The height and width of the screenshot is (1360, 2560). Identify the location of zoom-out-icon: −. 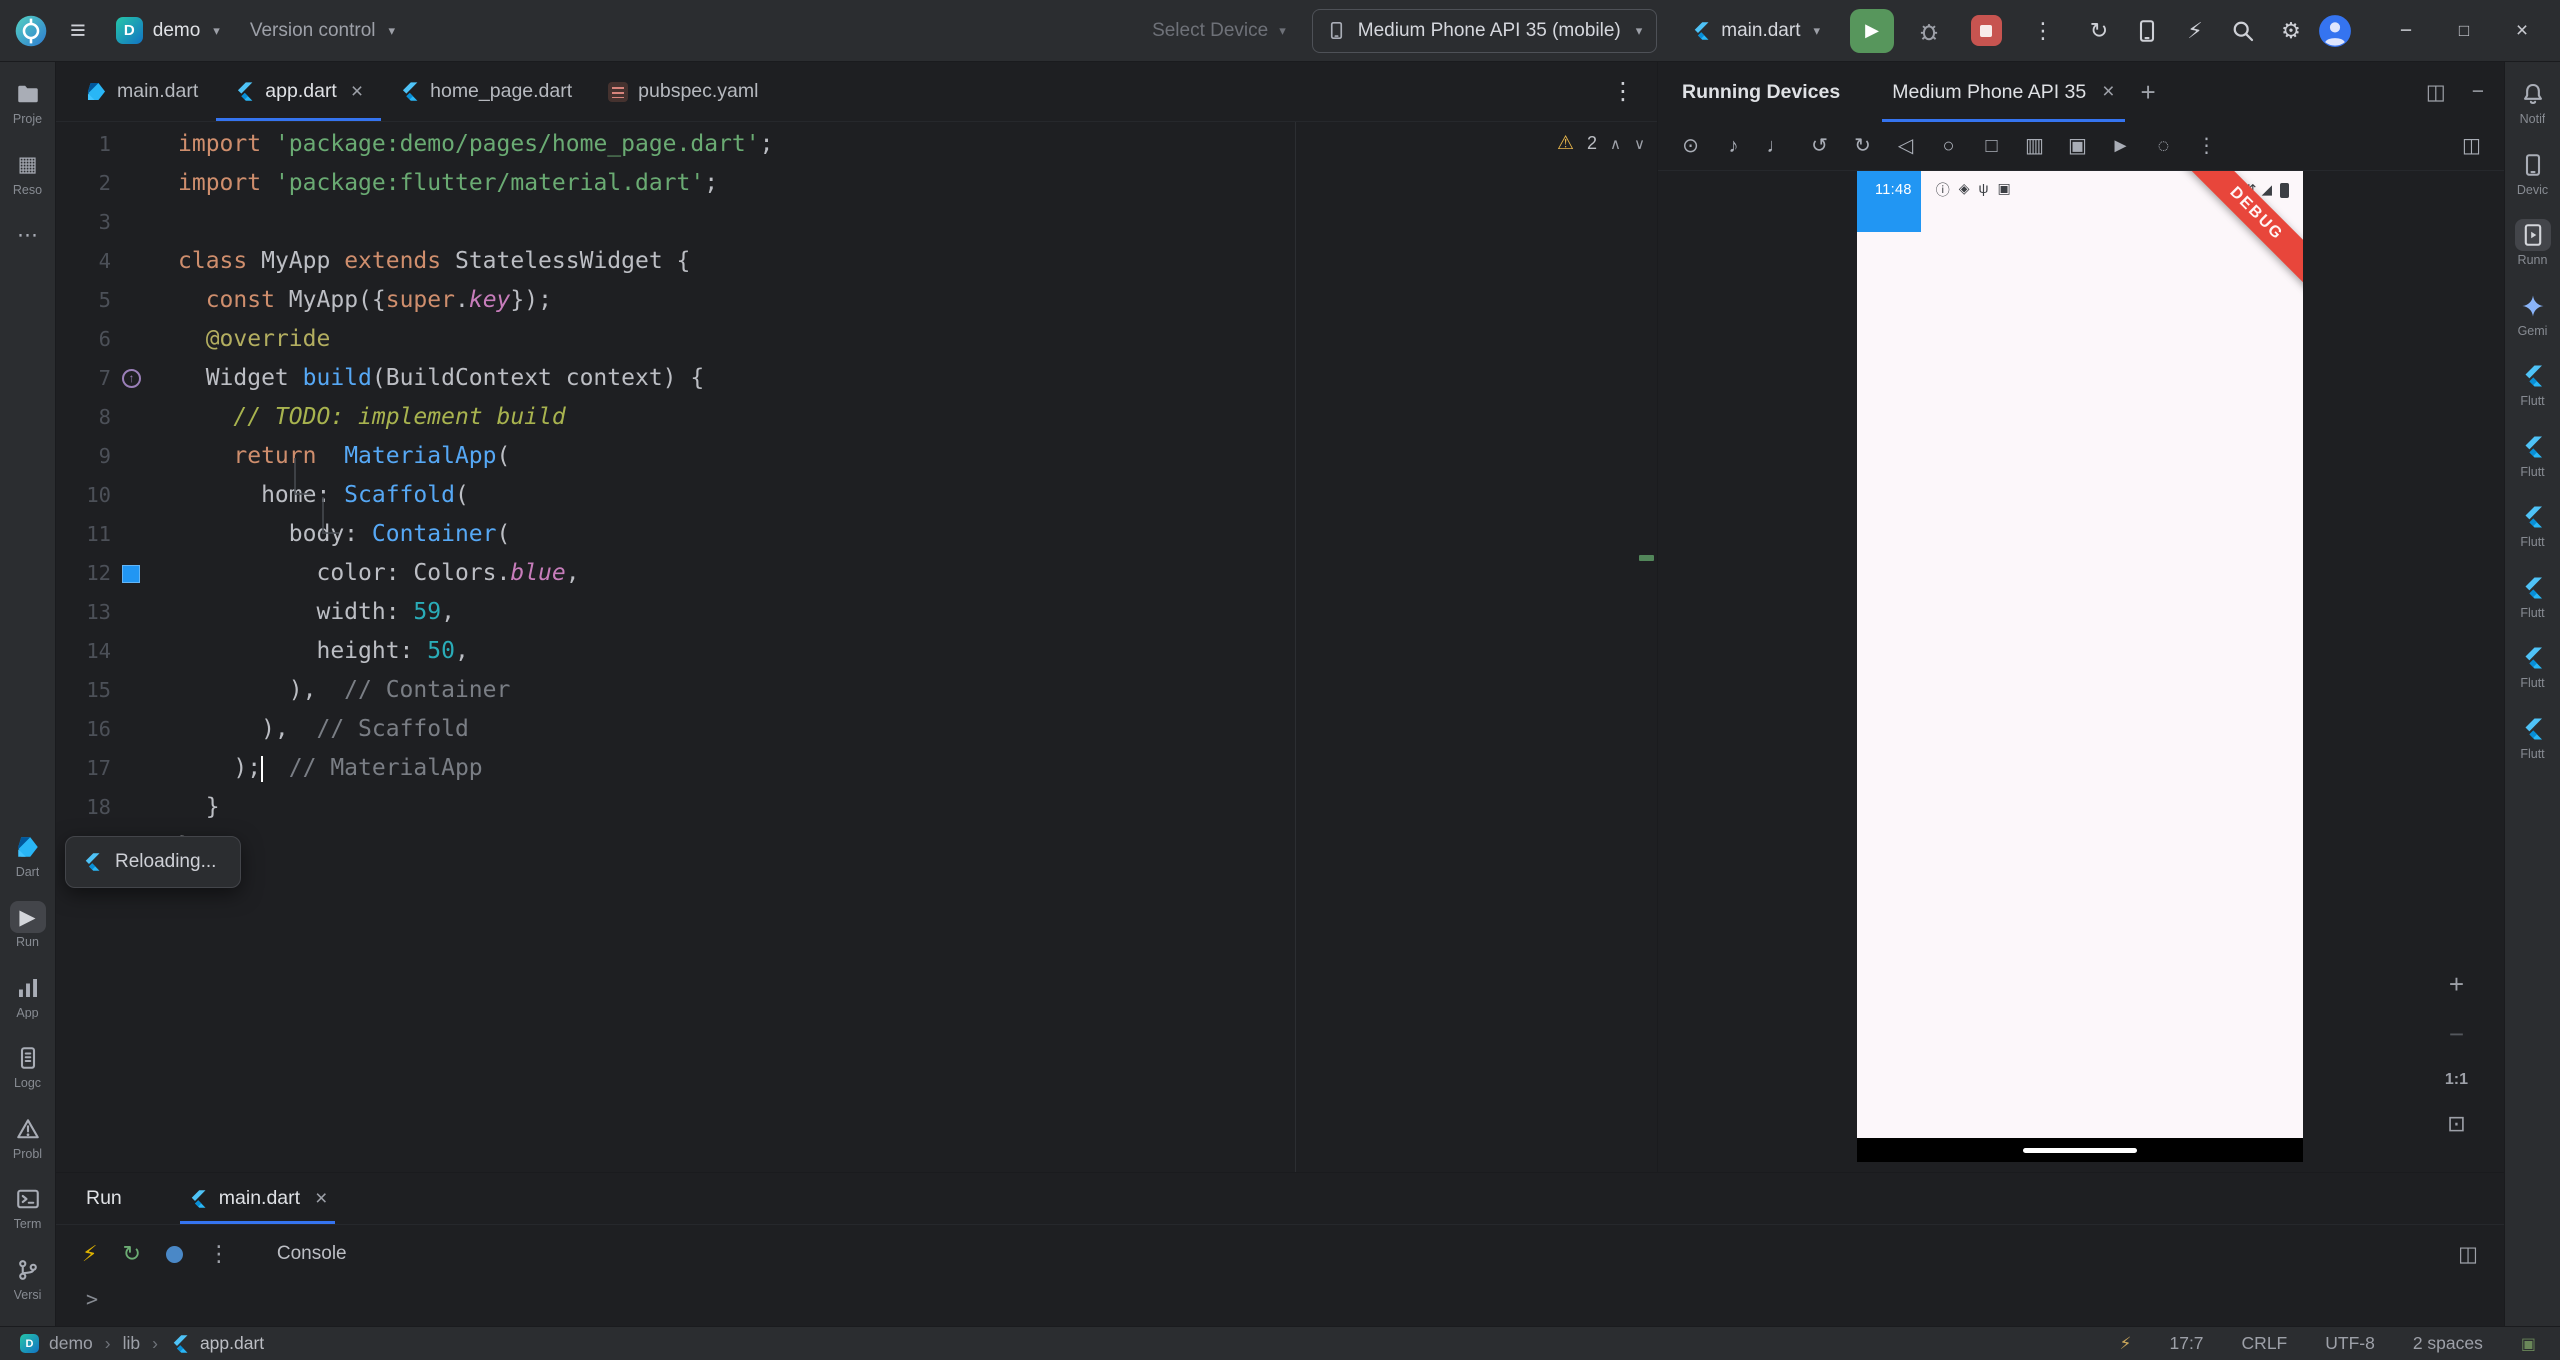
(2456, 1034).